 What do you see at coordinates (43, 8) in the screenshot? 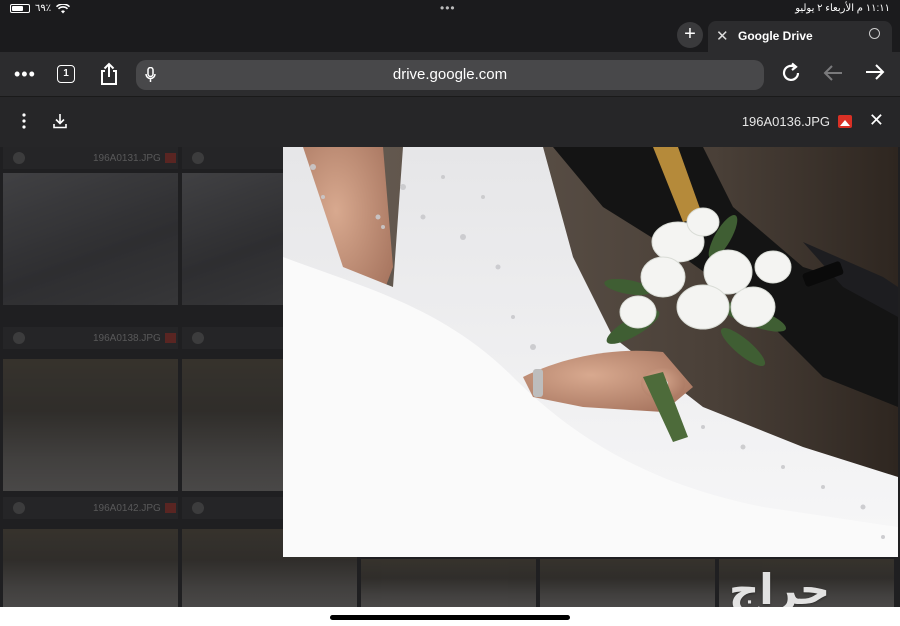
I see `battery-percent: ٦٩٪` at bounding box center [43, 8].